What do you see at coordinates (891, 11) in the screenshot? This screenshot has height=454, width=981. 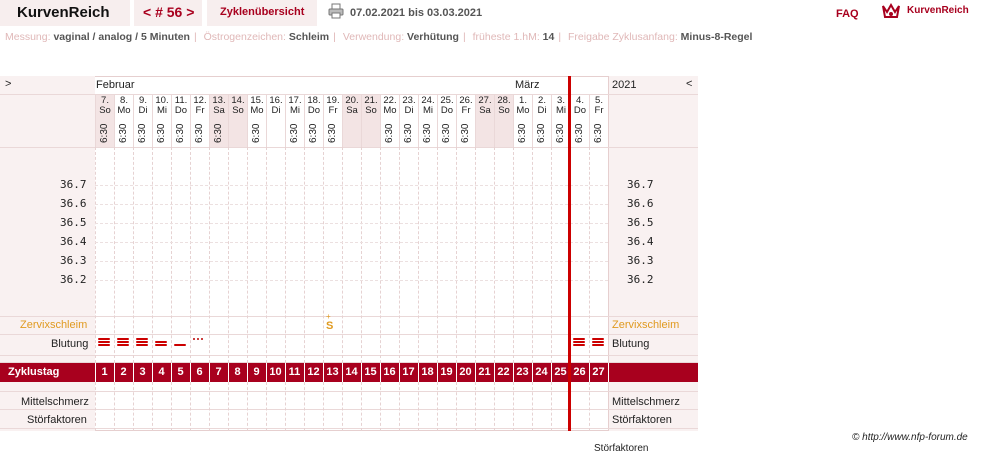 I see `kurvenreich-logo-icon` at bounding box center [891, 11].